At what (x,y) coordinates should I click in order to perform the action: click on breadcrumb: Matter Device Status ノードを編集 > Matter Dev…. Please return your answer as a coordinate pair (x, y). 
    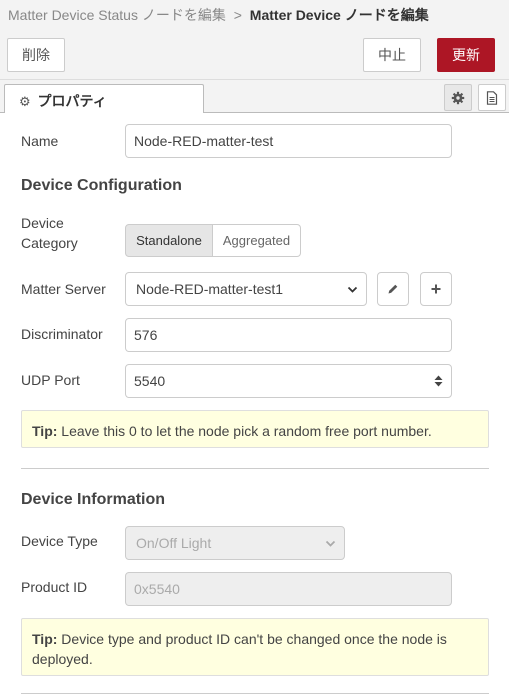
    Looking at the image, I should click on (254, 15).